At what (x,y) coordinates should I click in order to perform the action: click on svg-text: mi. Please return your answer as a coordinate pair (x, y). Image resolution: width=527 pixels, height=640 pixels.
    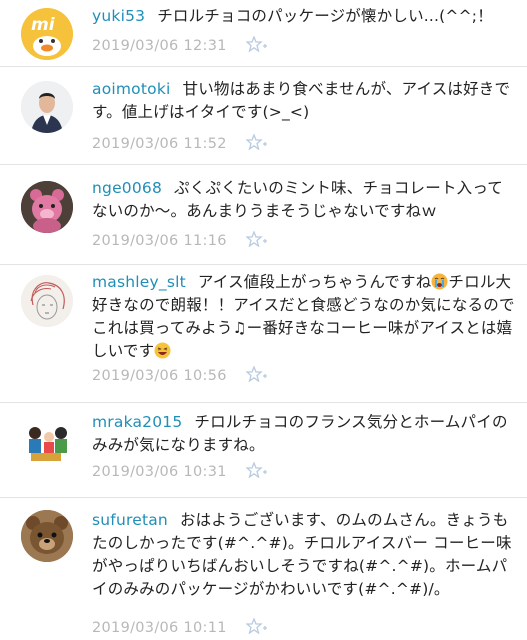
    Looking at the image, I should click on (43, 25).